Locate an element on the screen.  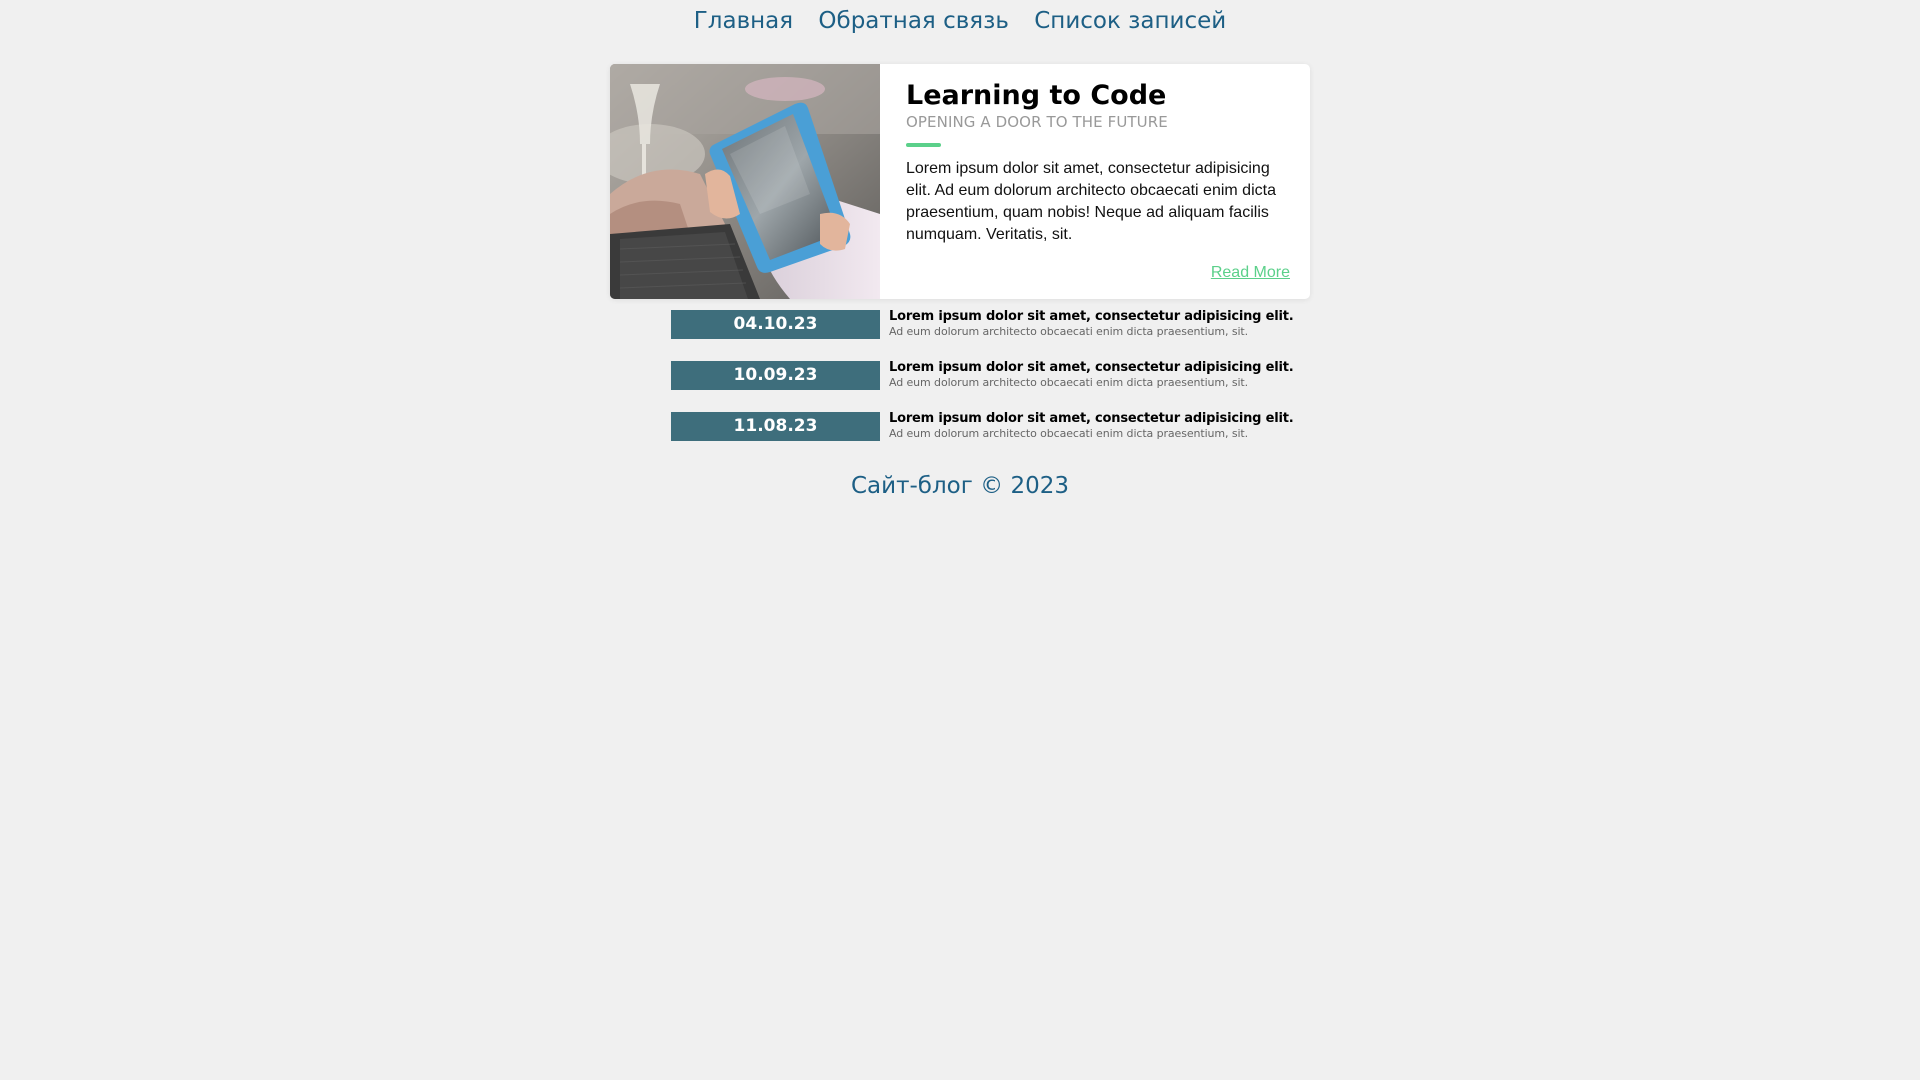
nav-link-posts-list: Список записей is located at coordinates (1130, 21).